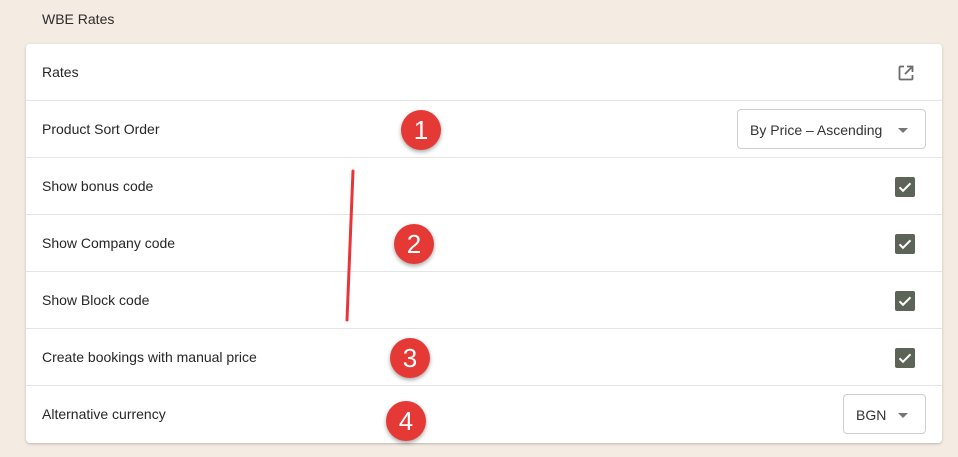 The width and height of the screenshot is (958, 457). Describe the element at coordinates (406, 421) in the screenshot. I see `annotation-marker-4: 4` at that location.